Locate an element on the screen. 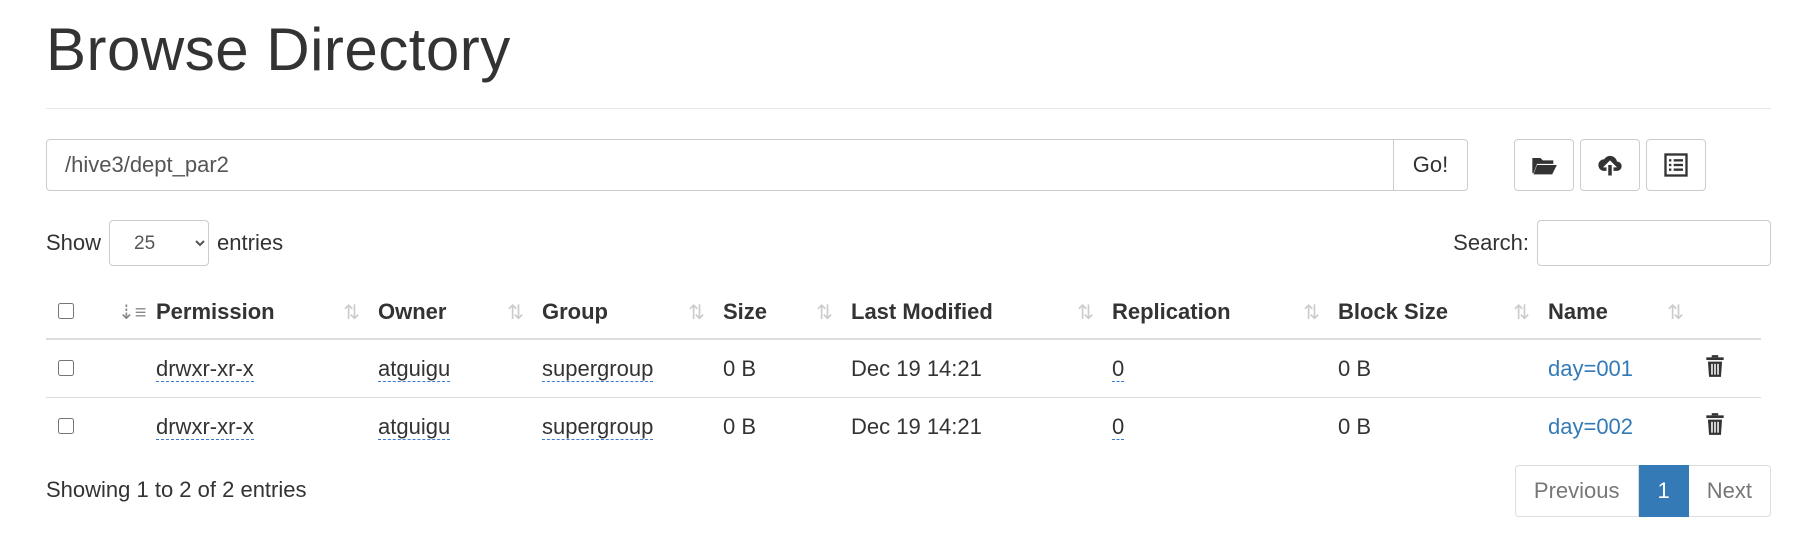 The height and width of the screenshot is (535, 1793). sort-default-header: ⇣≡ is located at coordinates (131, 313).